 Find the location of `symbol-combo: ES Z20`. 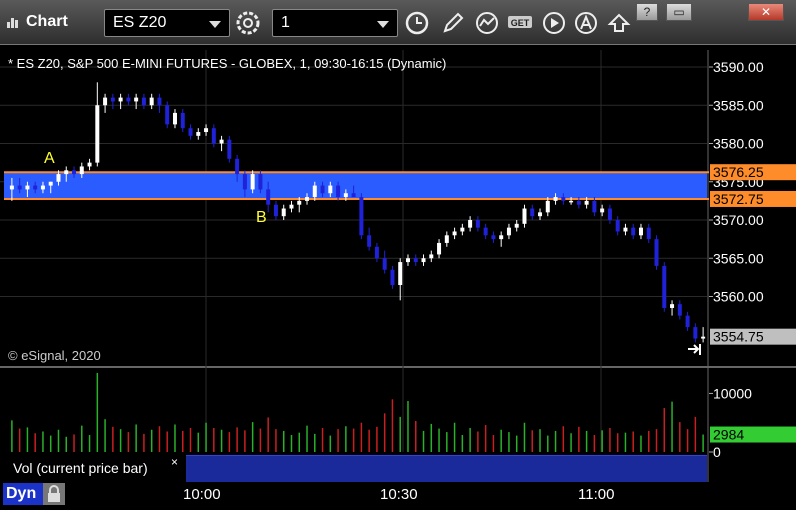

symbol-combo: ES Z20 is located at coordinates (167, 23).